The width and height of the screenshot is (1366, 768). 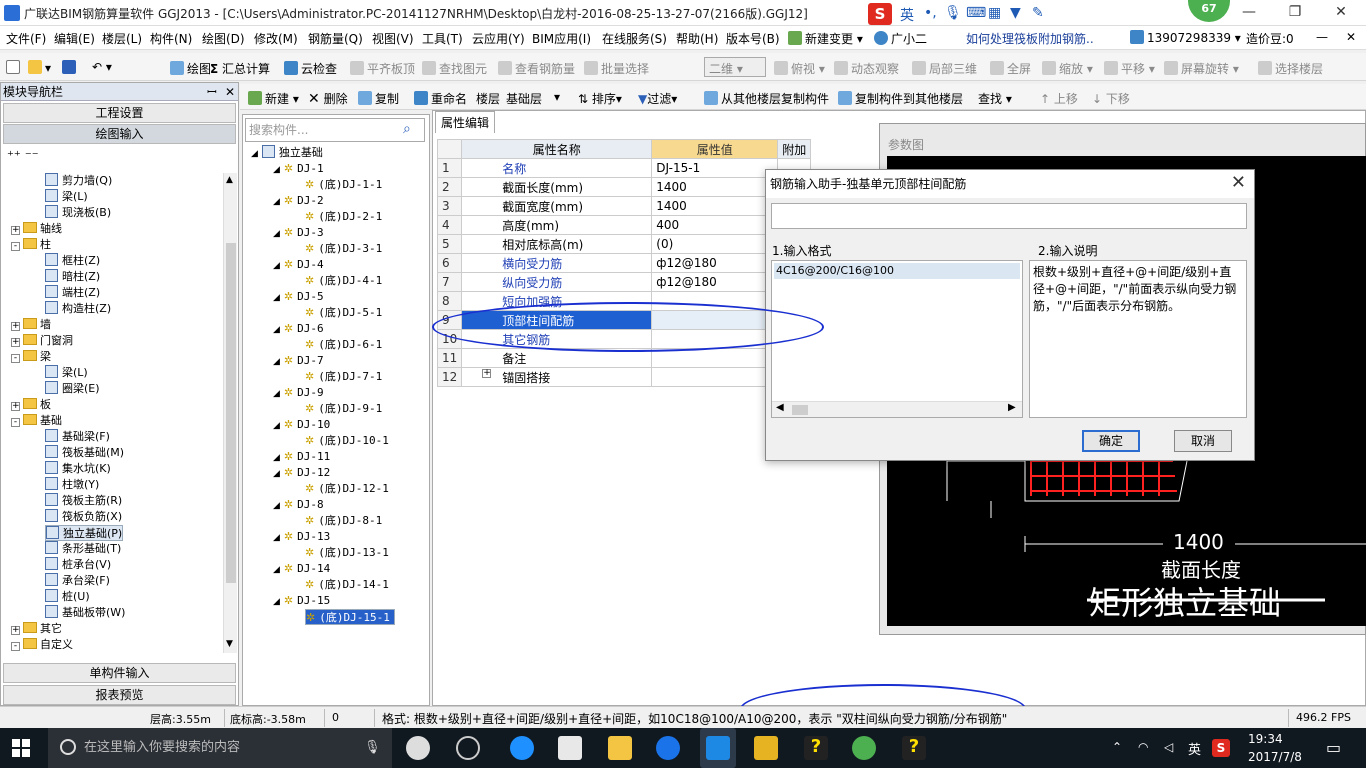 What do you see at coordinates (343, 345) in the screenshot?
I see `element-tree-child: ✲ (底)DJ-6-1` at bounding box center [343, 345].